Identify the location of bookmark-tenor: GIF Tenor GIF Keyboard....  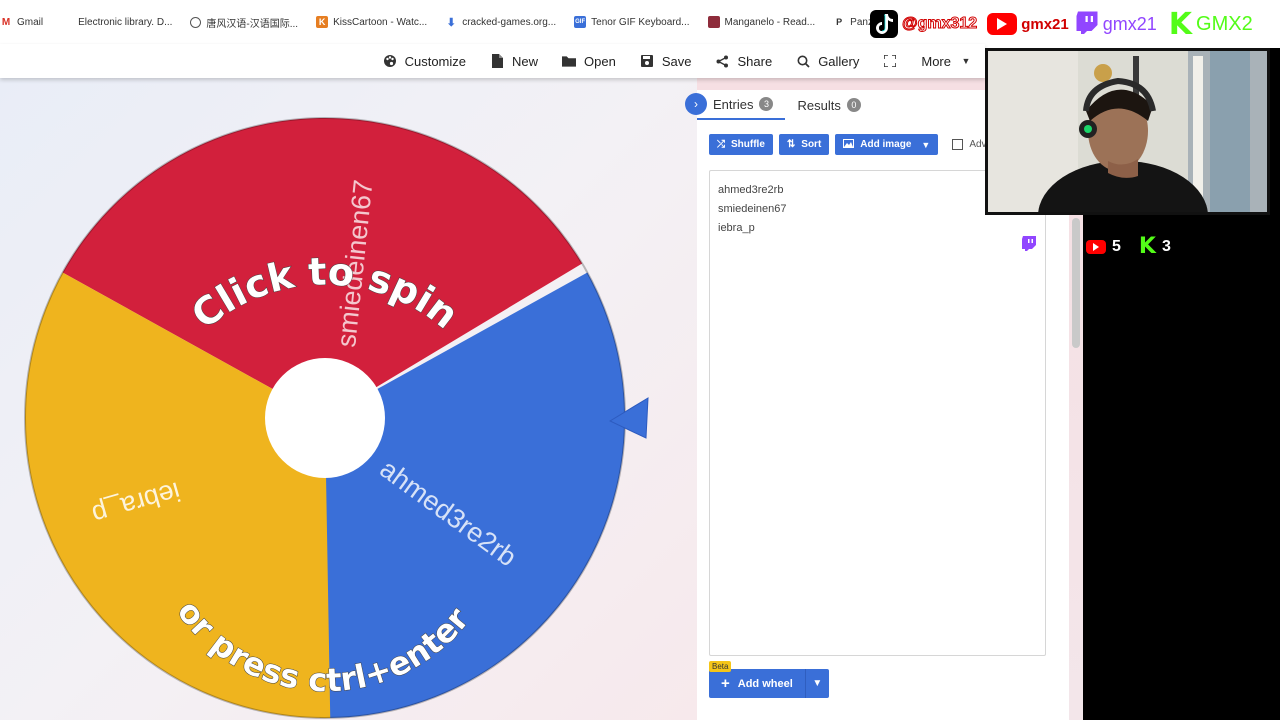
(632, 22).